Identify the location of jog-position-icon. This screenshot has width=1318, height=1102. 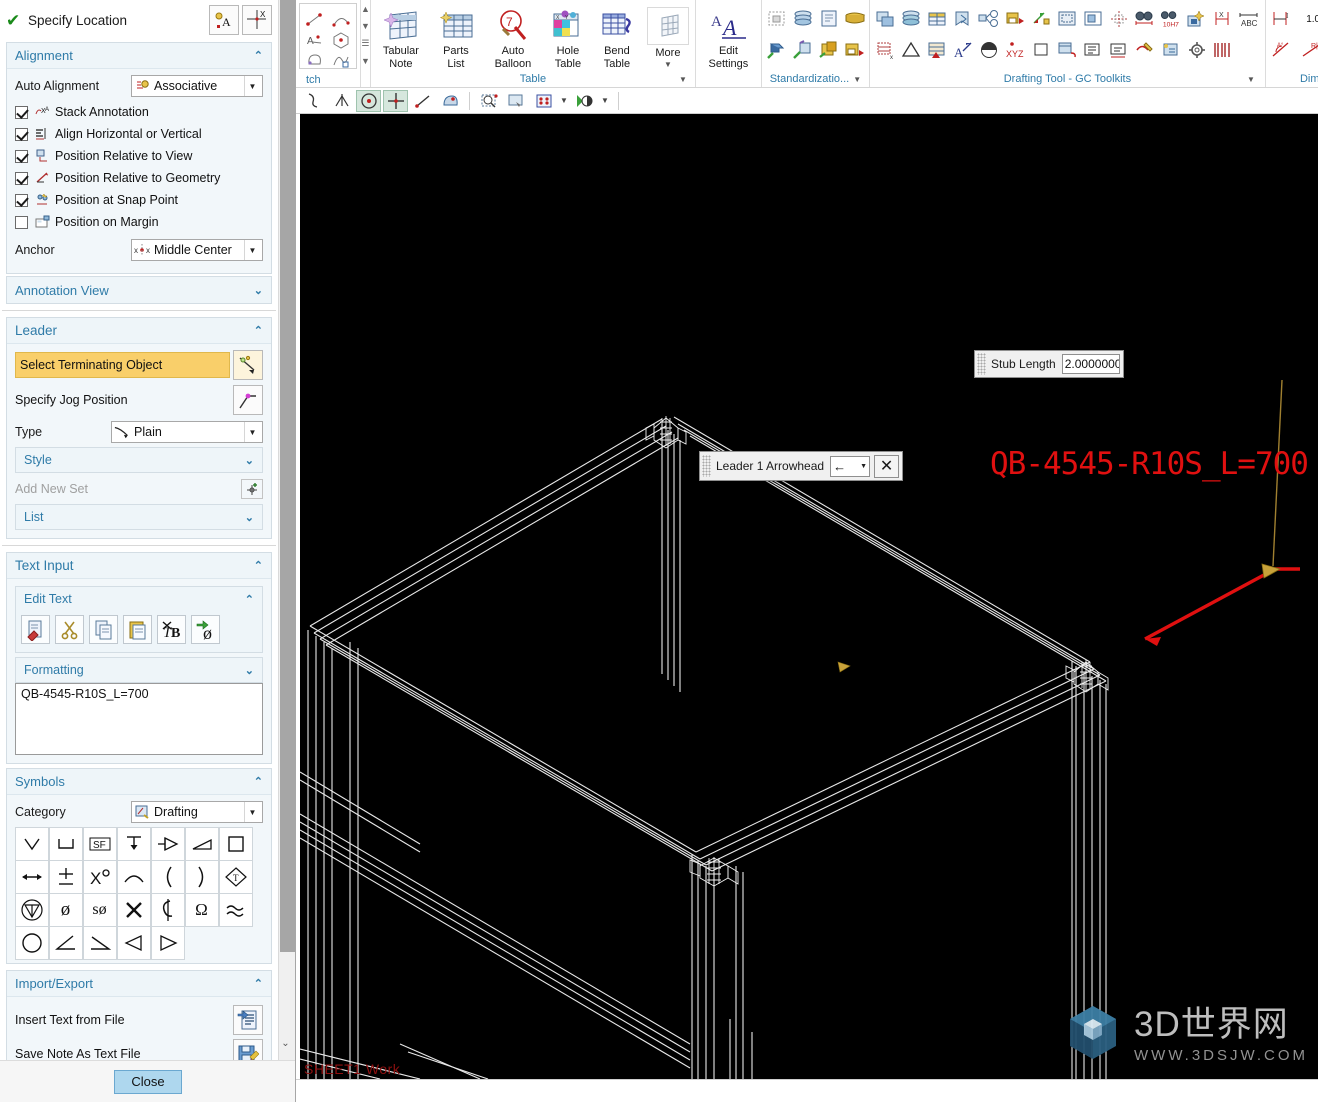
(248, 400).